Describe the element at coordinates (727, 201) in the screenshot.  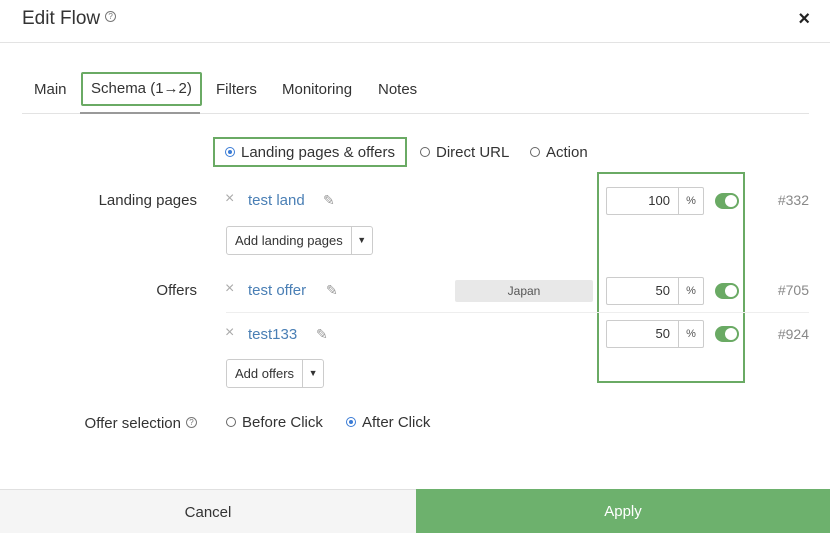
I see `landing-enabled-toggle` at that location.